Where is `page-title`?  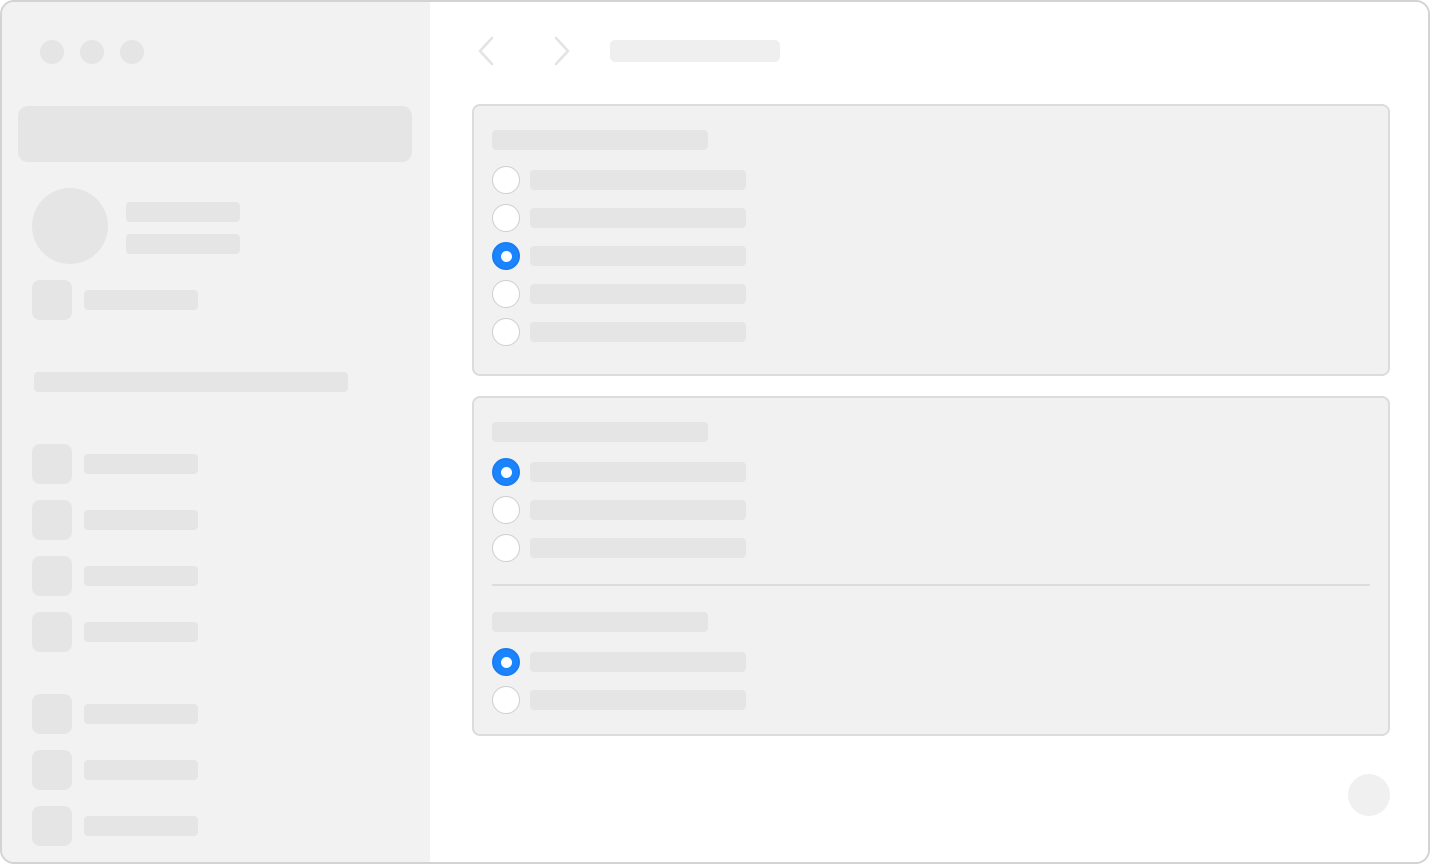 page-title is located at coordinates (695, 51).